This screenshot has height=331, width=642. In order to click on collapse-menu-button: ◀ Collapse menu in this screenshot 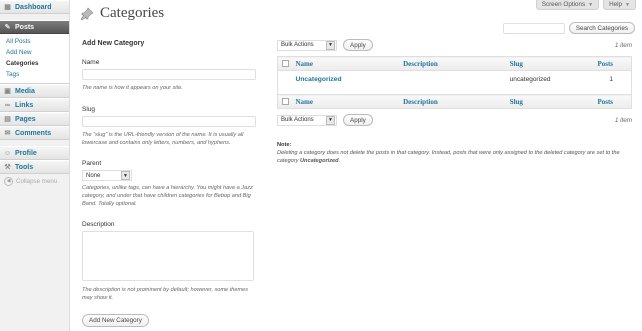, I will do `click(34, 181)`.